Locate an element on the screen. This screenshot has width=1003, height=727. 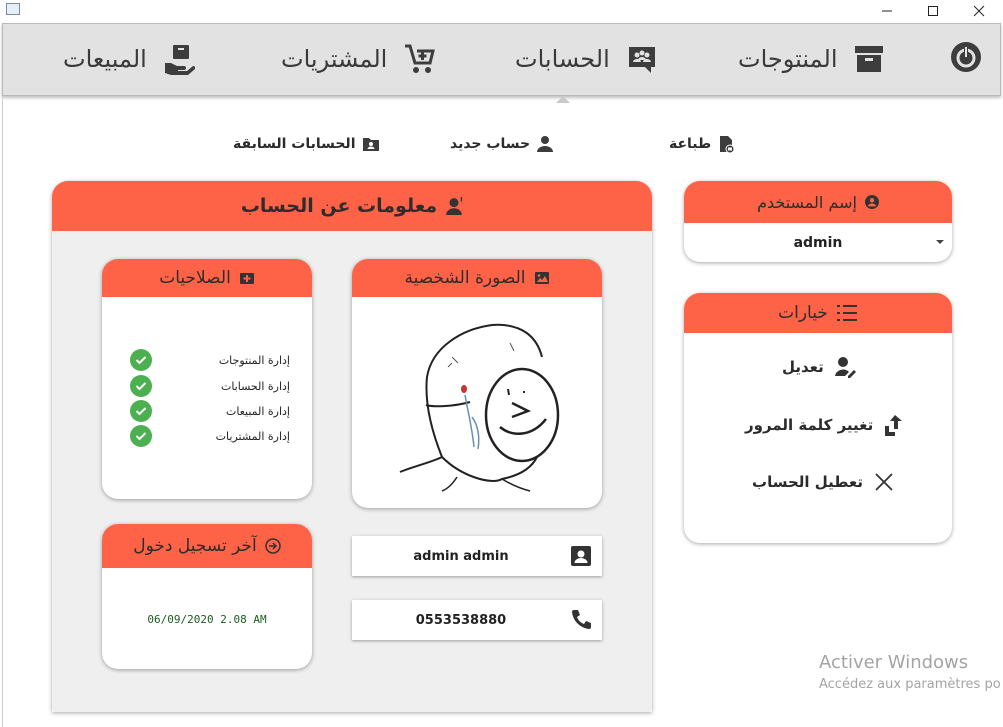
last-login-header: آخر تسجيل دخول is located at coordinates (207, 546).